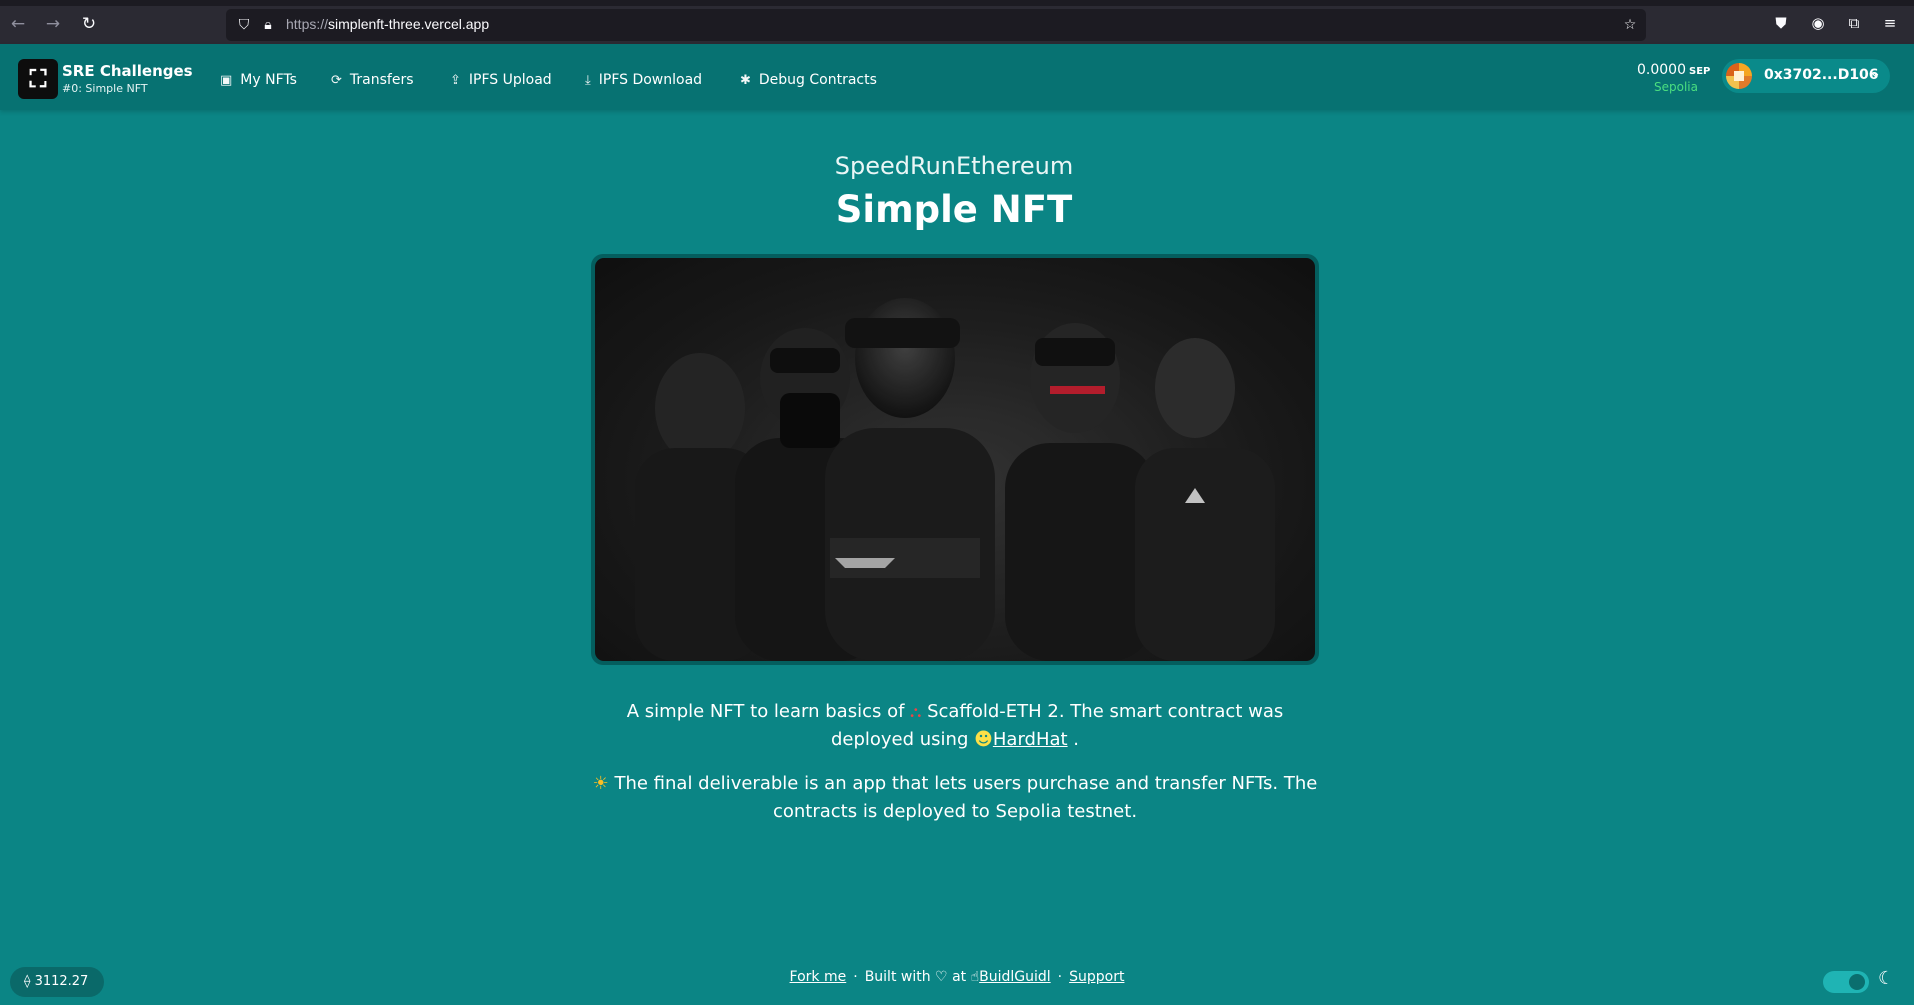  What do you see at coordinates (1700, 71) in the screenshot?
I see `balance-unit: SEP` at bounding box center [1700, 71].